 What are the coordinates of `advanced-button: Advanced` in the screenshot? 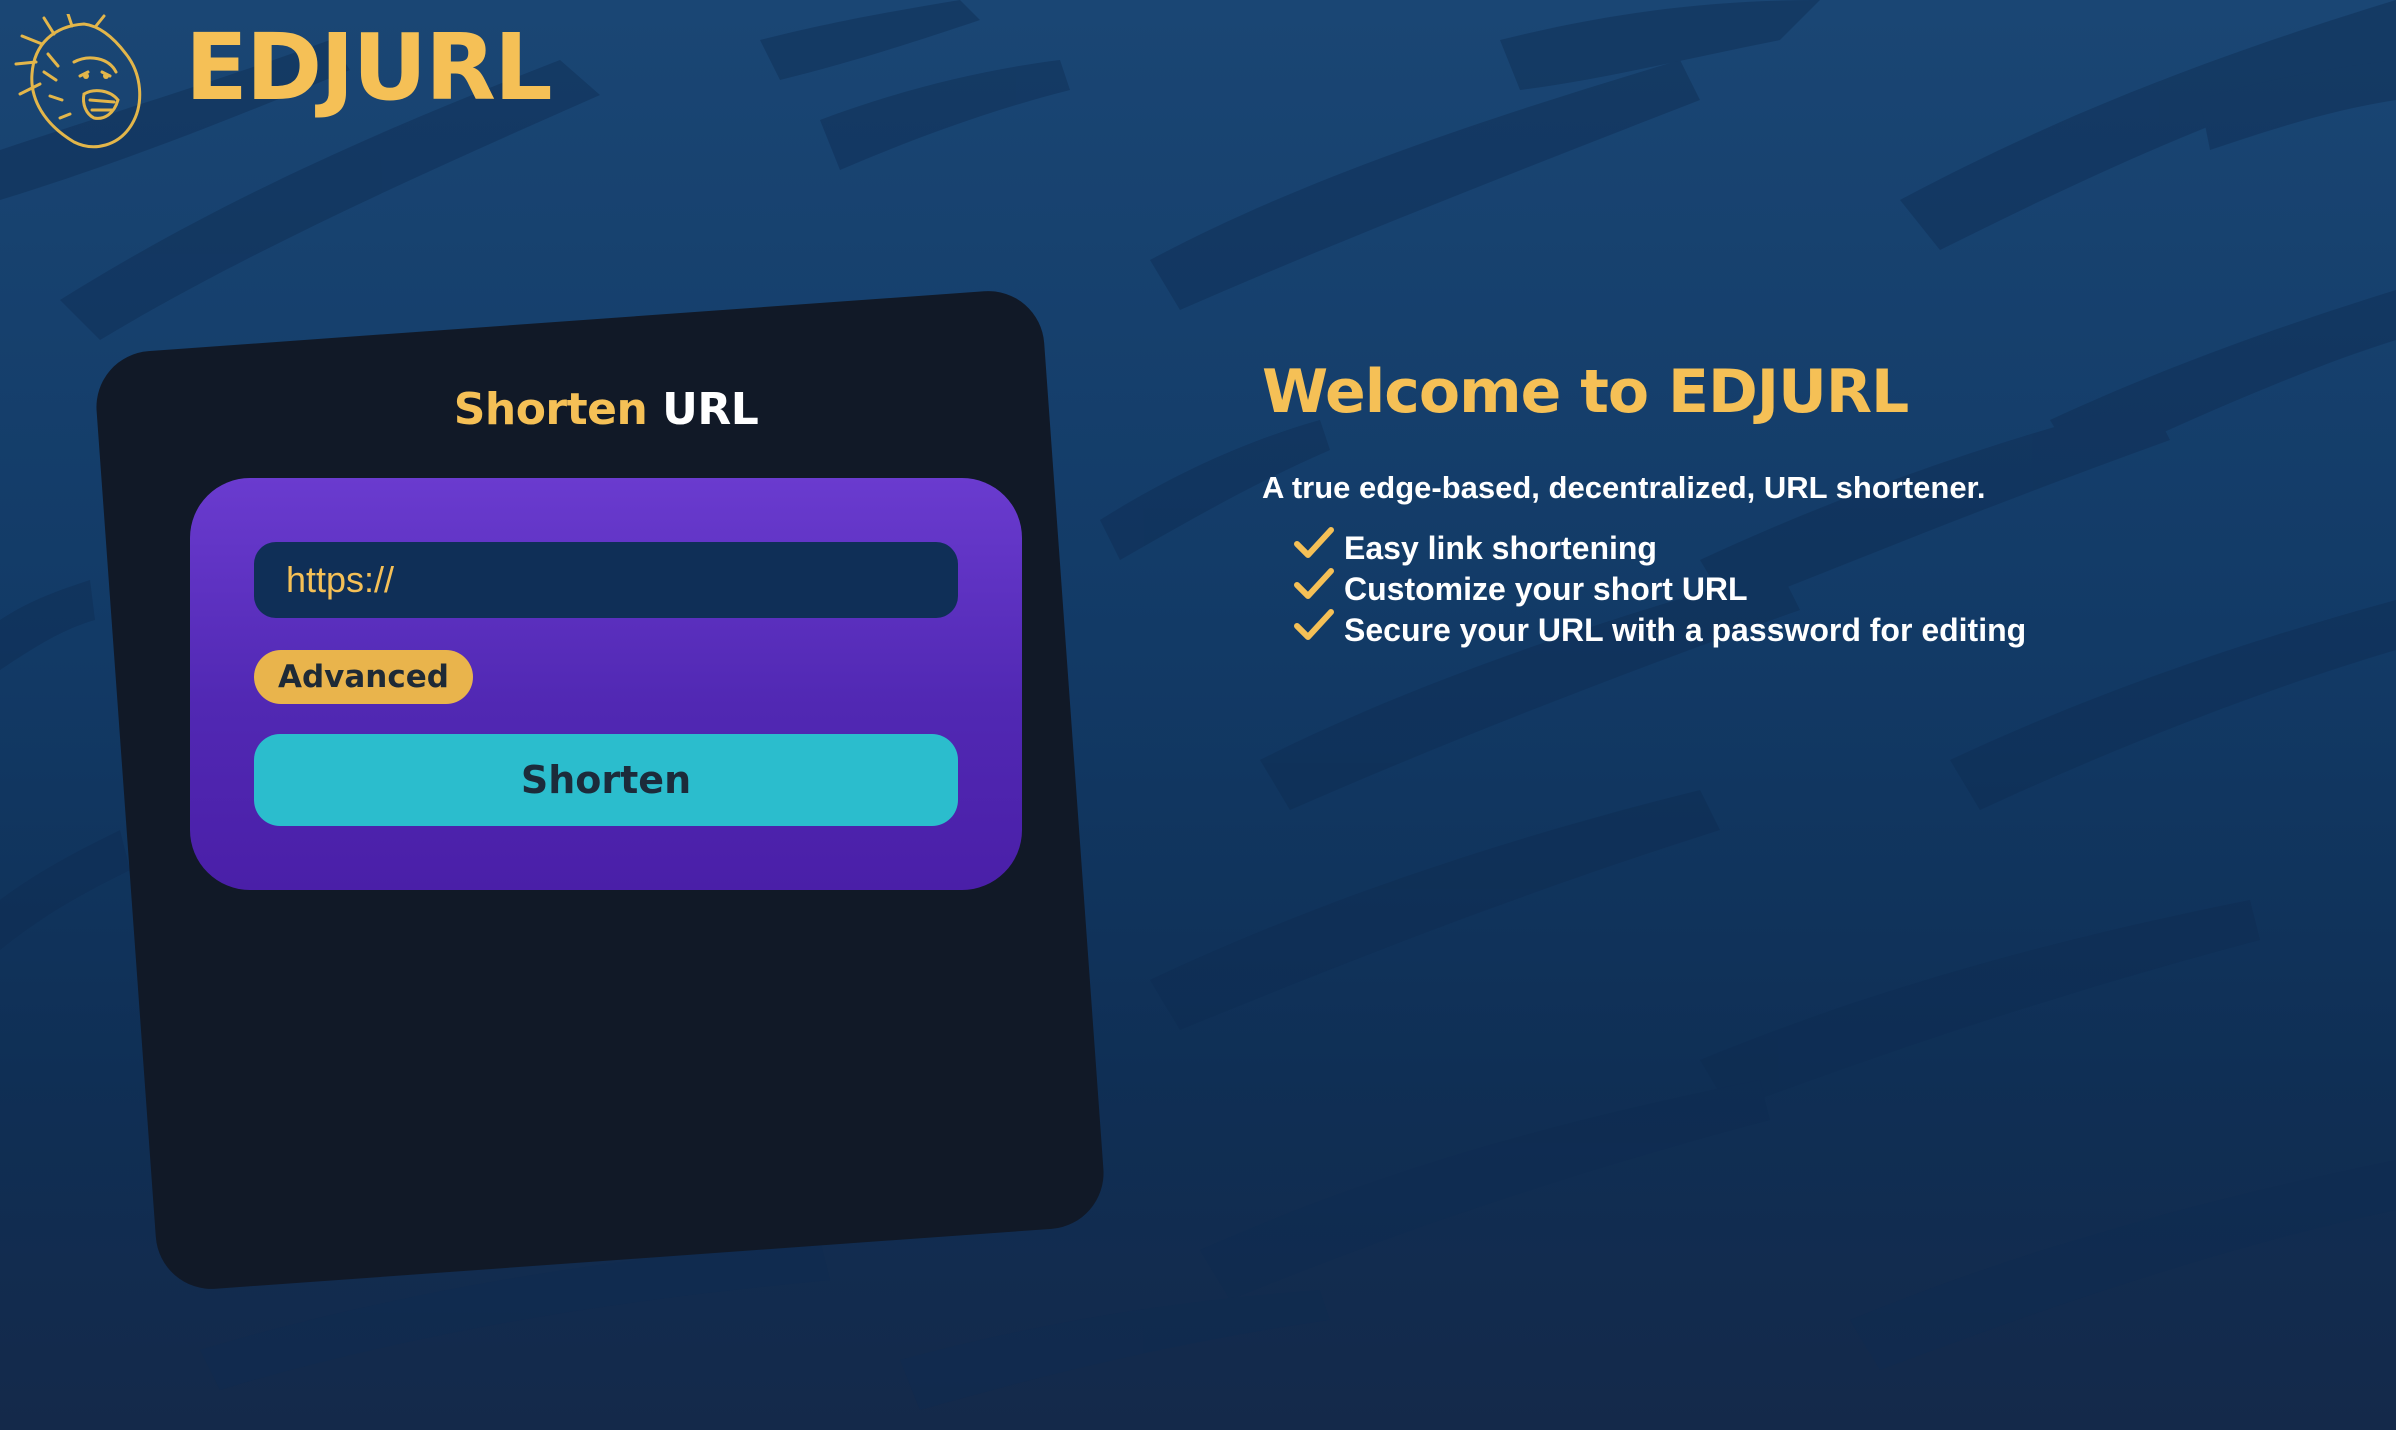 It's located at (363, 677).